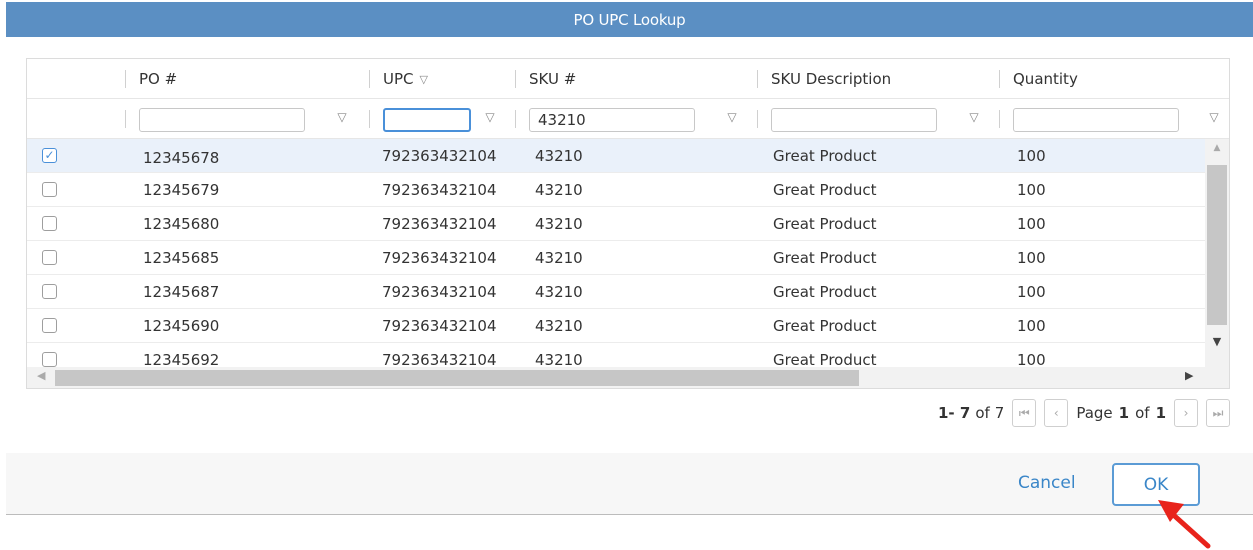 The image size is (1253, 550). Describe the element at coordinates (1189, 375) in the screenshot. I see `scroll-right-icon: ▶` at that location.